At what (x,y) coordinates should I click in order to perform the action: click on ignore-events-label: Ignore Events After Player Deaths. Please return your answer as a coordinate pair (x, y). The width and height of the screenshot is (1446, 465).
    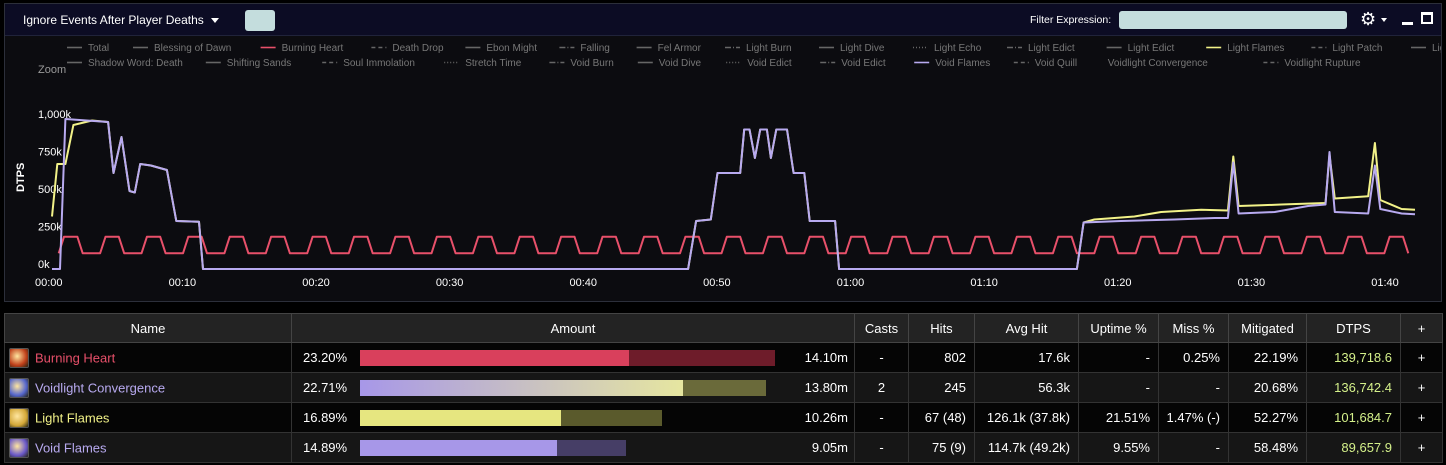
    Looking at the image, I should click on (113, 20).